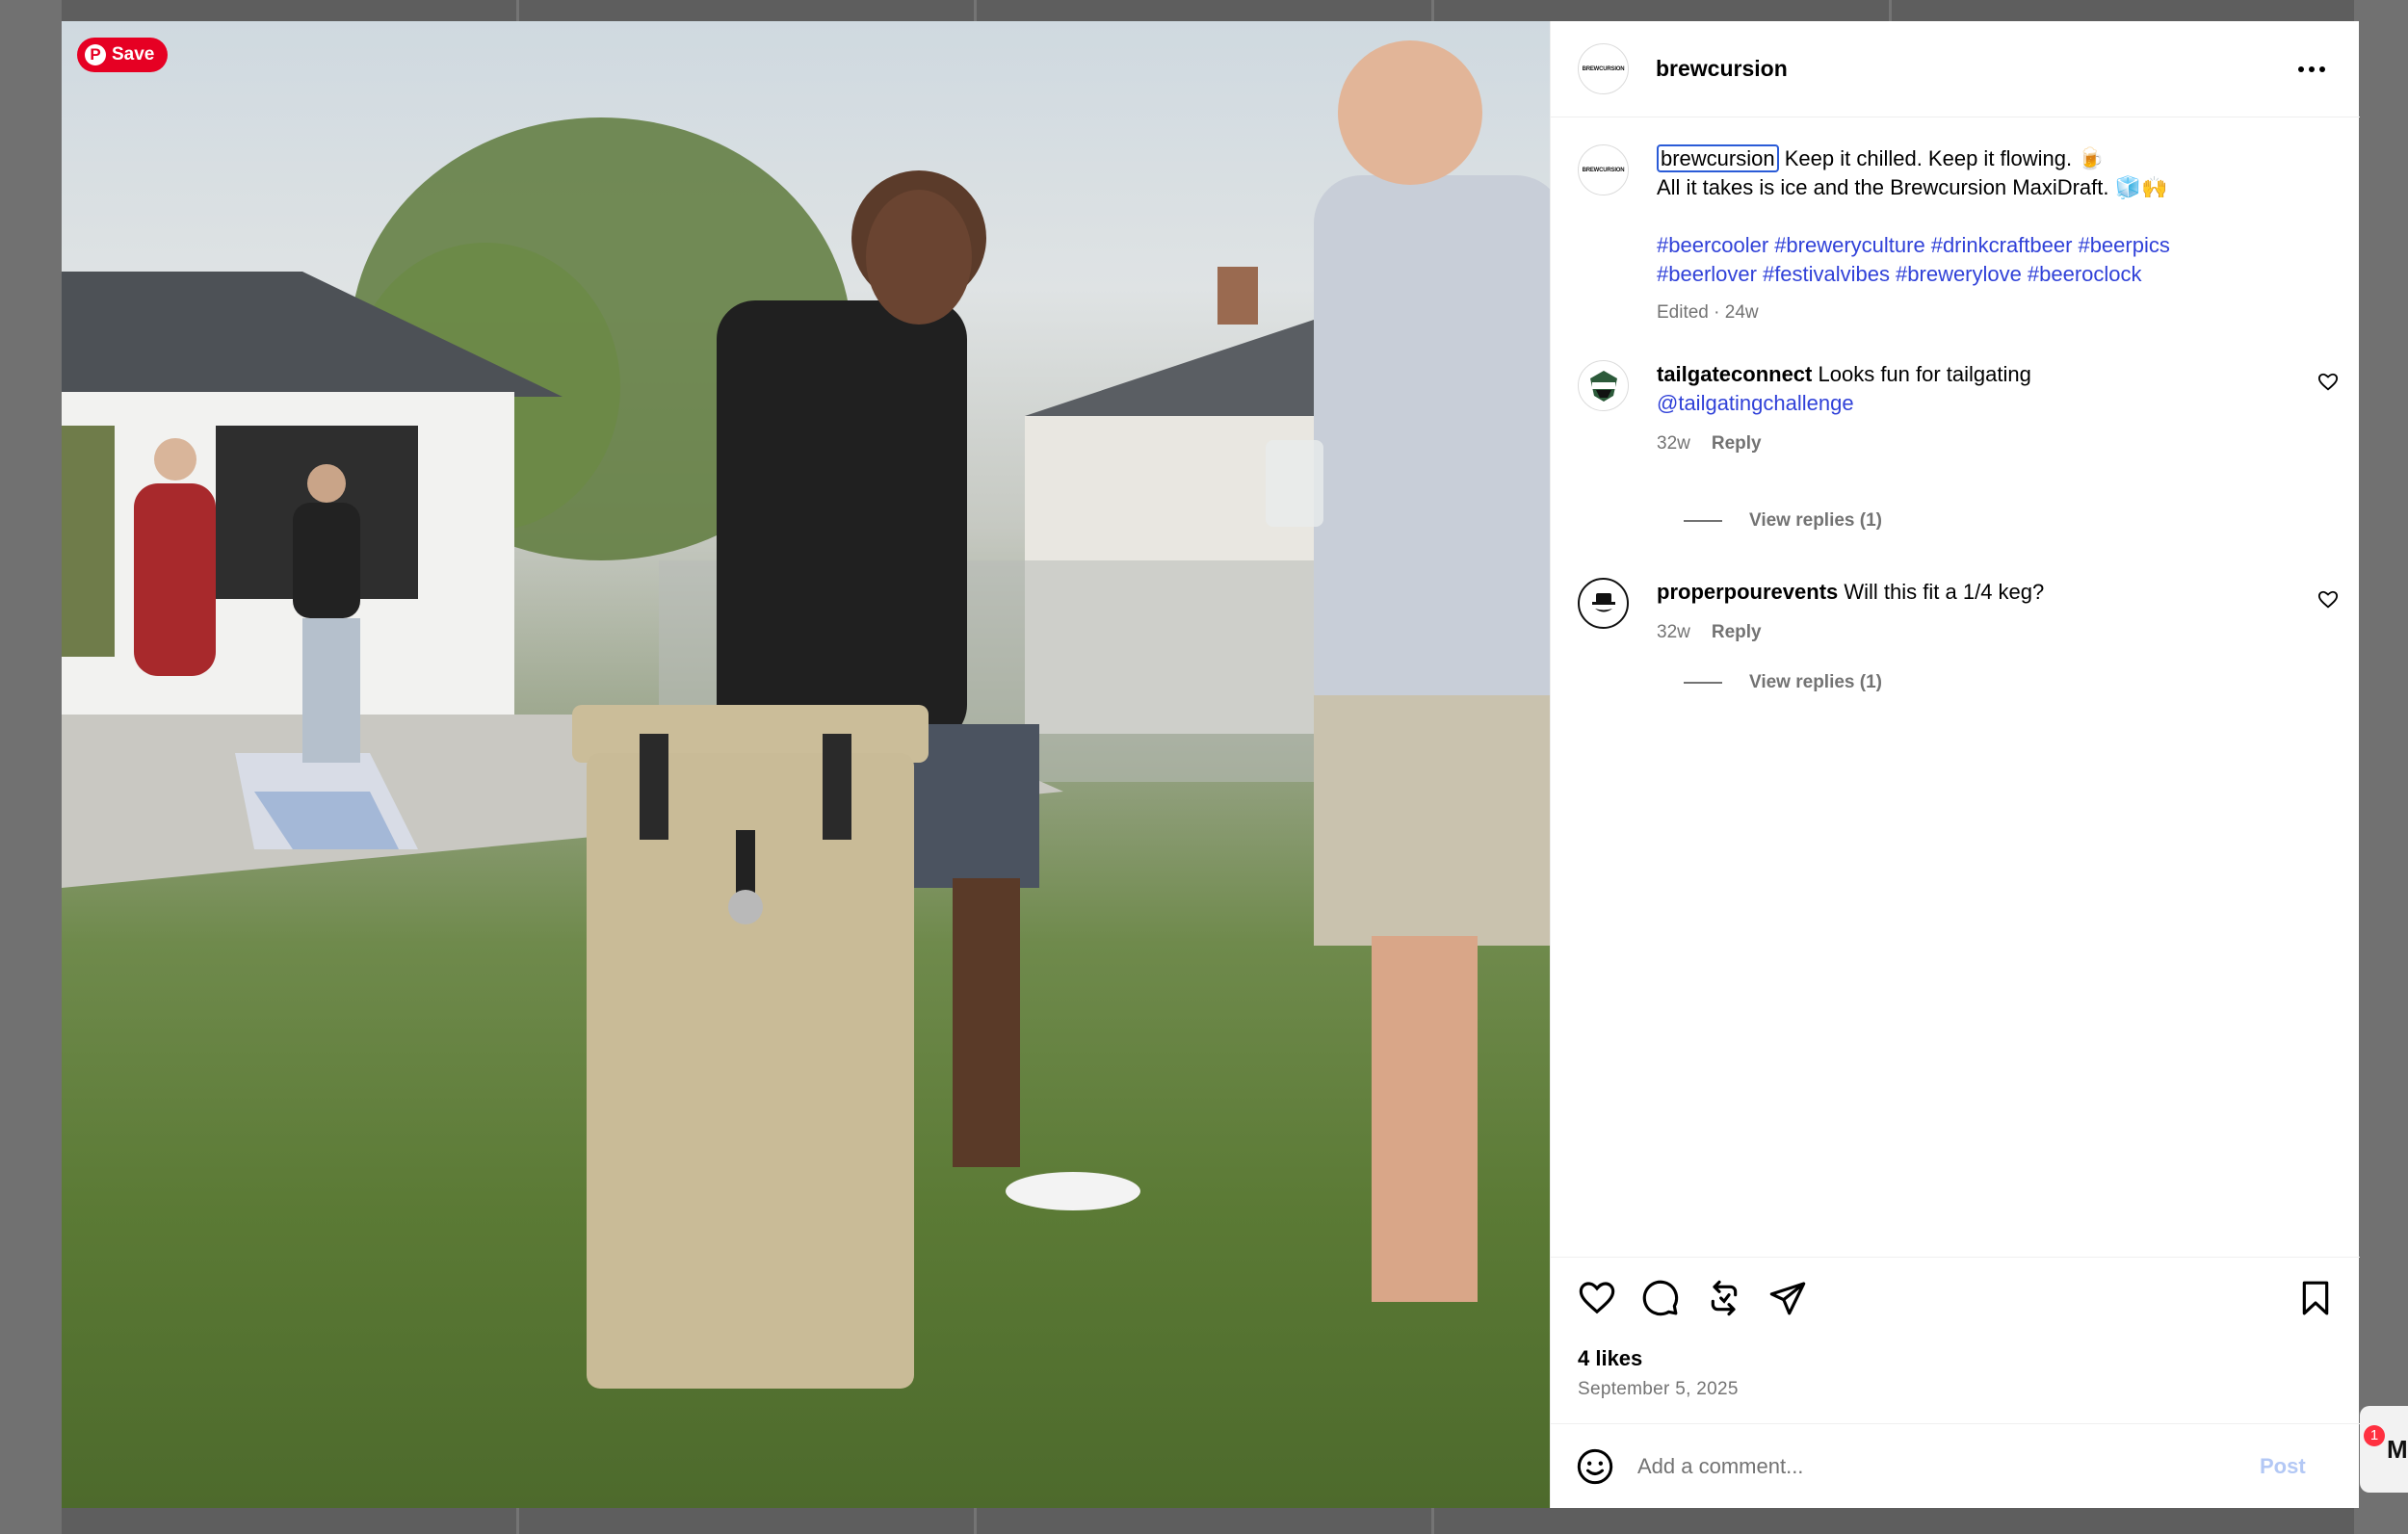 This screenshot has height=1534, width=2408. I want to click on pinterest-logo-icon: P, so click(95, 55).